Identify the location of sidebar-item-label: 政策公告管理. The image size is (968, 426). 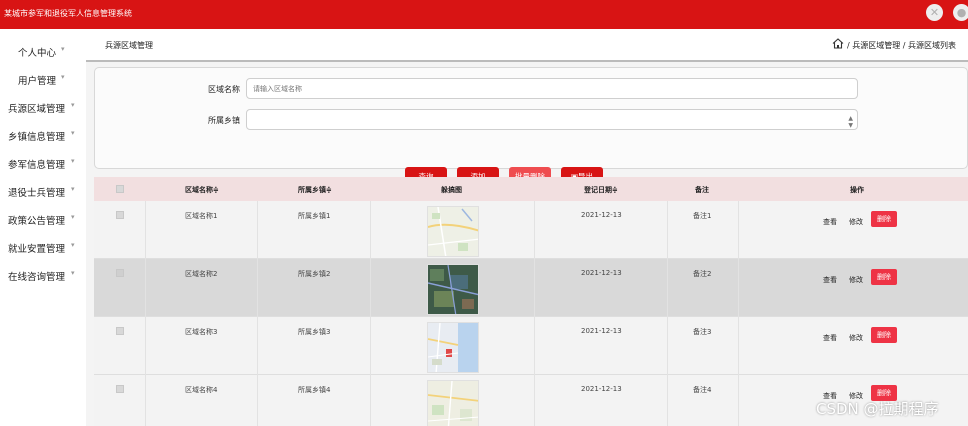
(37, 221).